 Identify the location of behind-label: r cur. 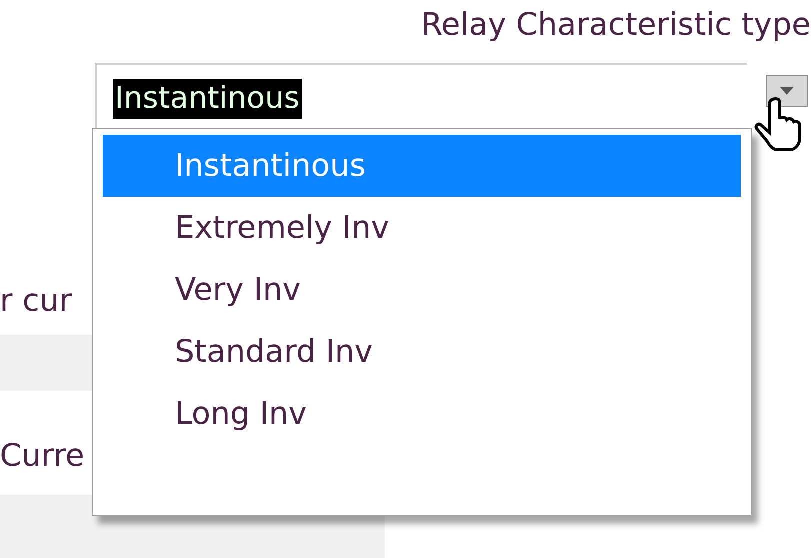
(36, 301).